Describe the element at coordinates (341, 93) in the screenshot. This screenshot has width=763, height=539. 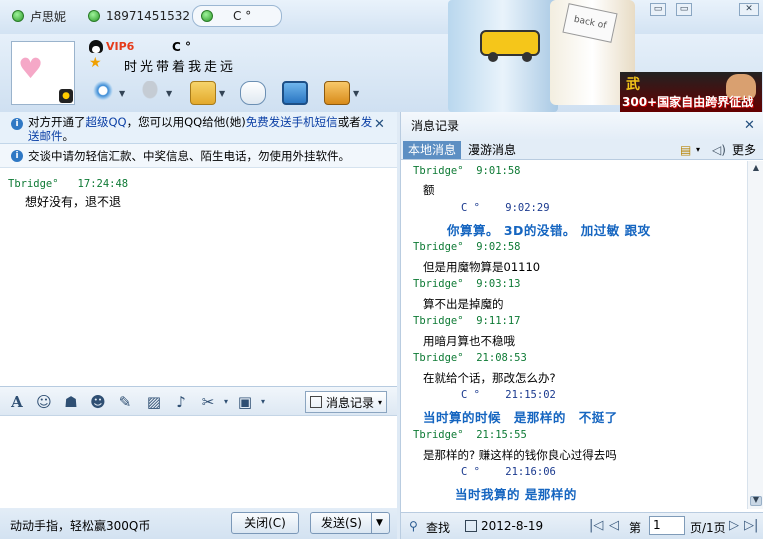
I see `apps-button: ▼` at that location.